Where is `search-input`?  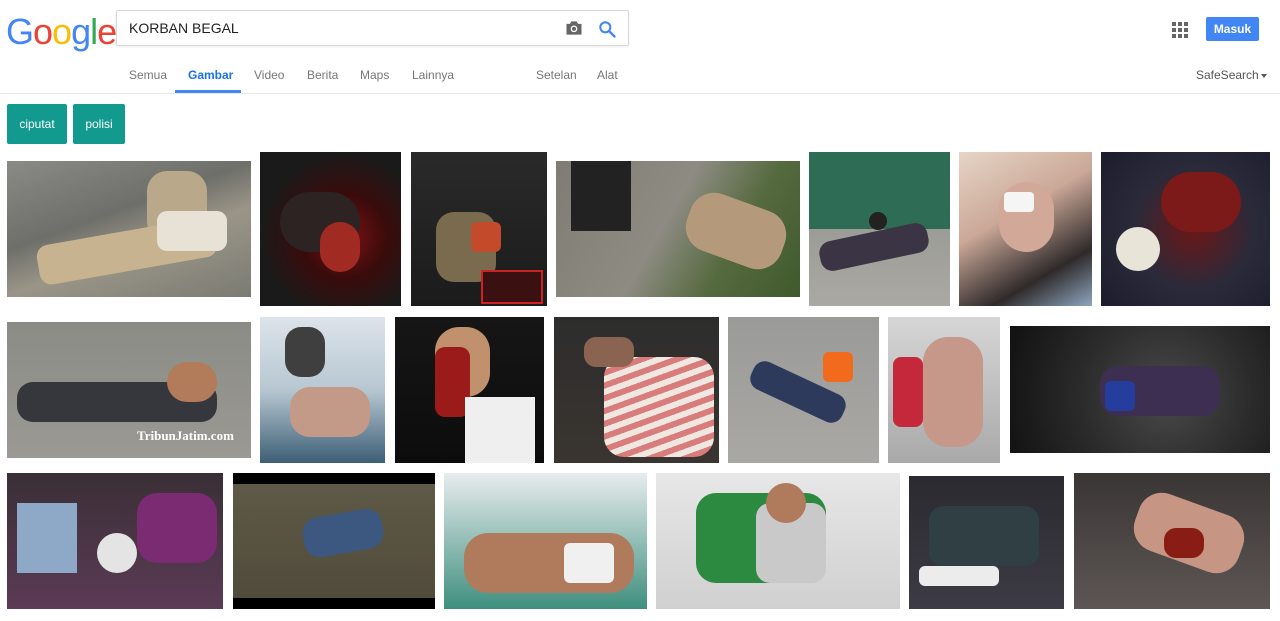
search-input is located at coordinates (344, 28).